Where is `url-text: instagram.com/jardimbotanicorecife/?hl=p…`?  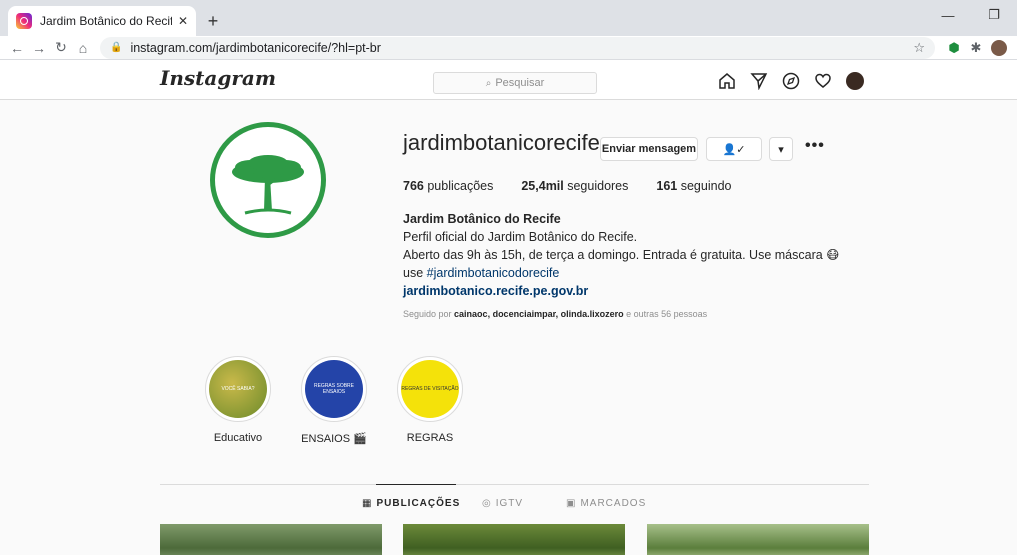 url-text: instagram.com/jardimbotanicorecife/?hl=p… is located at coordinates (255, 47).